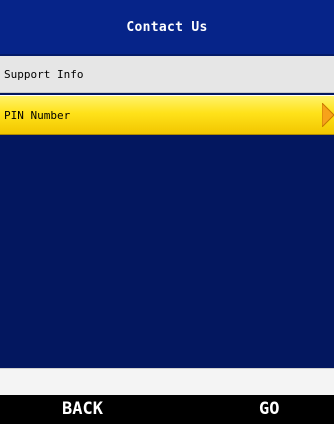 The height and width of the screenshot is (424, 334). I want to click on back-button: BACK, so click(82, 409).